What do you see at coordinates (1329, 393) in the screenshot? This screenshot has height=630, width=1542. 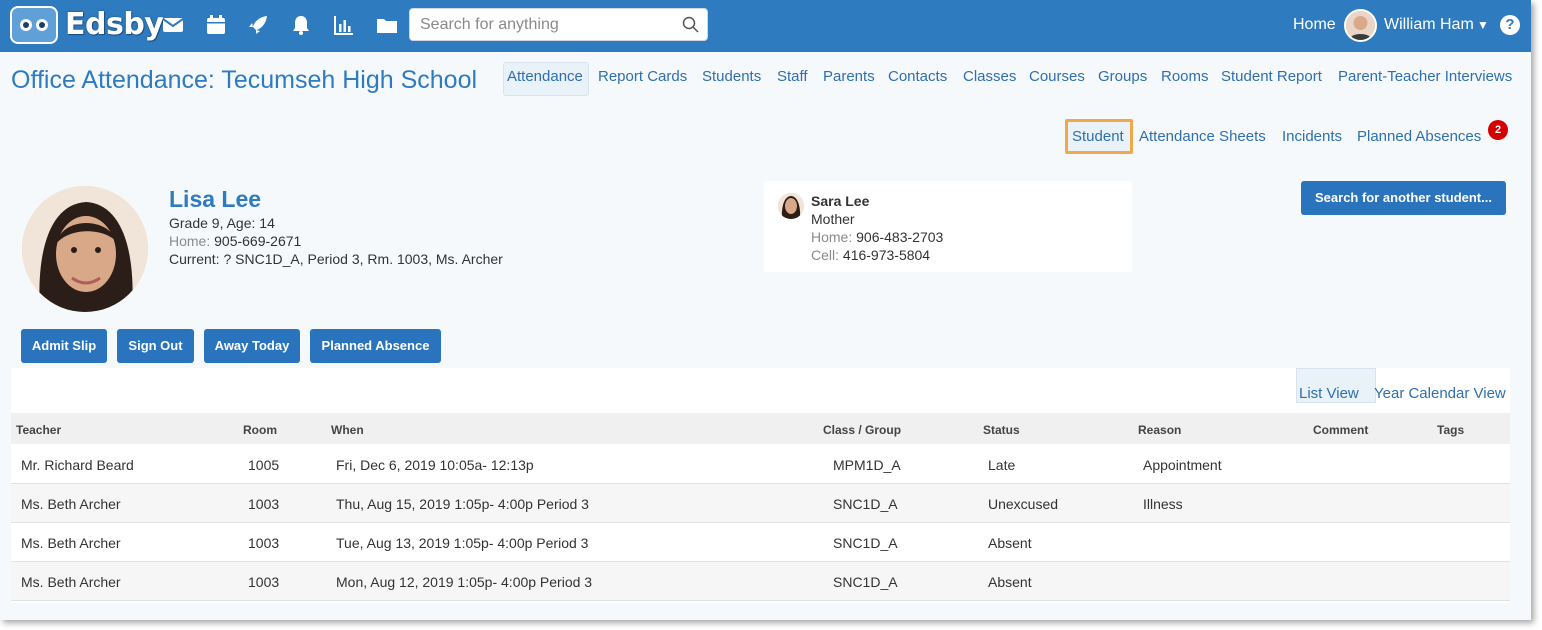 I see `list-view-toggle: List View` at bounding box center [1329, 393].